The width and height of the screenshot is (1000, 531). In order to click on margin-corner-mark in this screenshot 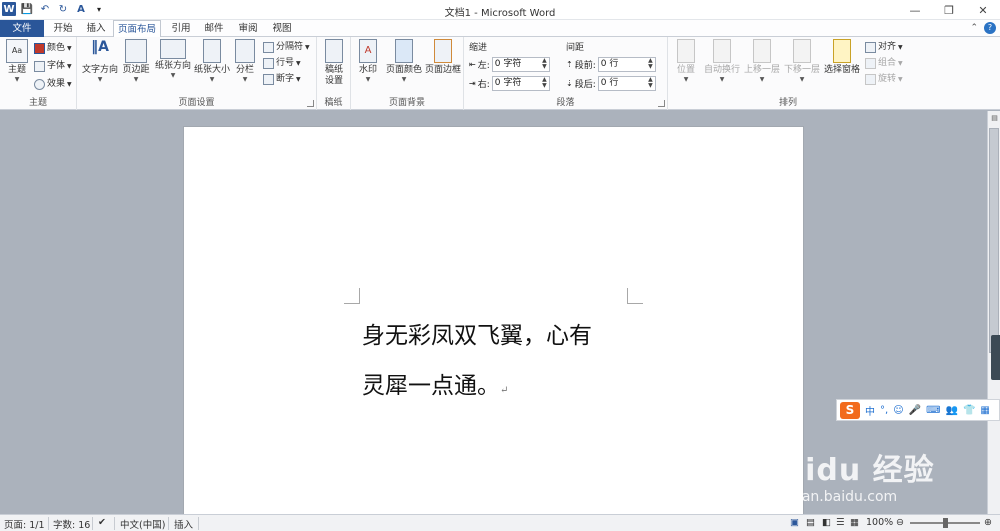, I will do `click(635, 296)`.